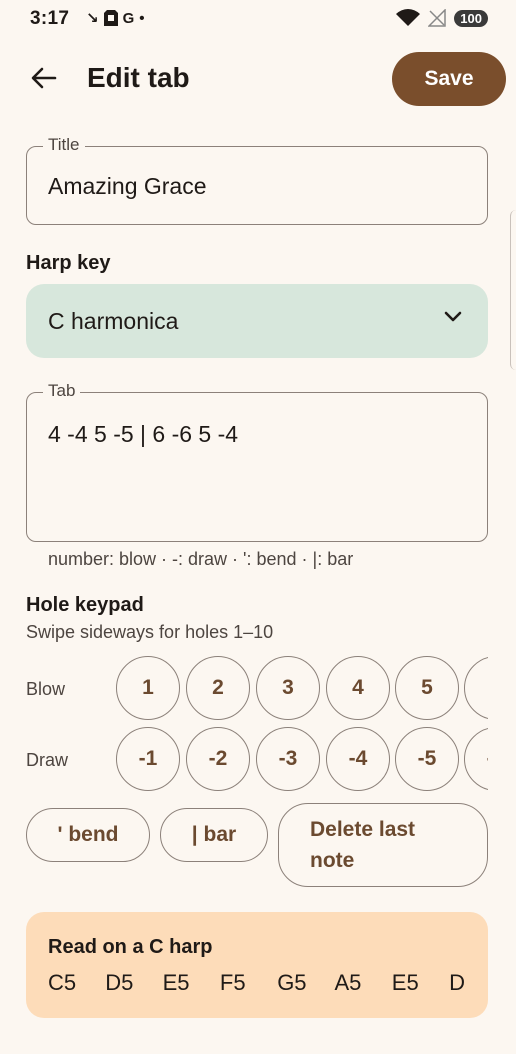 This screenshot has width=516, height=1054. I want to click on harp-key-dropdown: C harmonica, so click(257, 321).